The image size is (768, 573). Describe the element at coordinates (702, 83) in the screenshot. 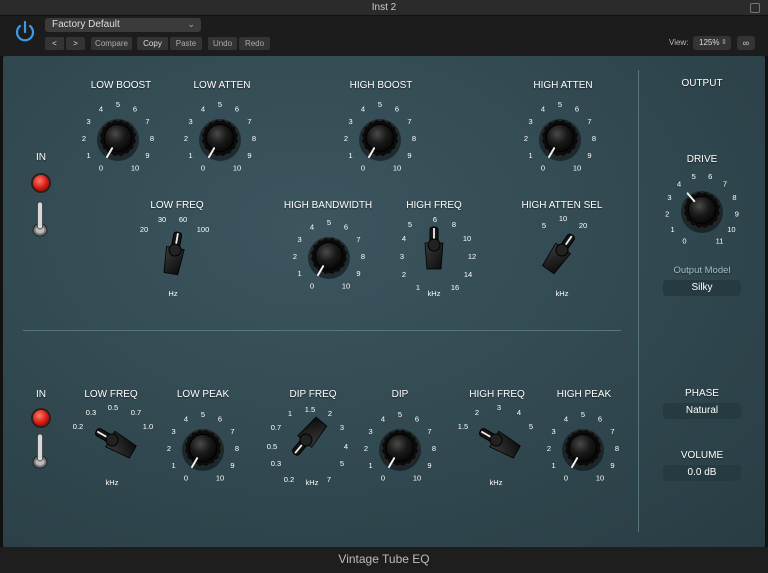

I see `output-title: OUTPUT` at that location.